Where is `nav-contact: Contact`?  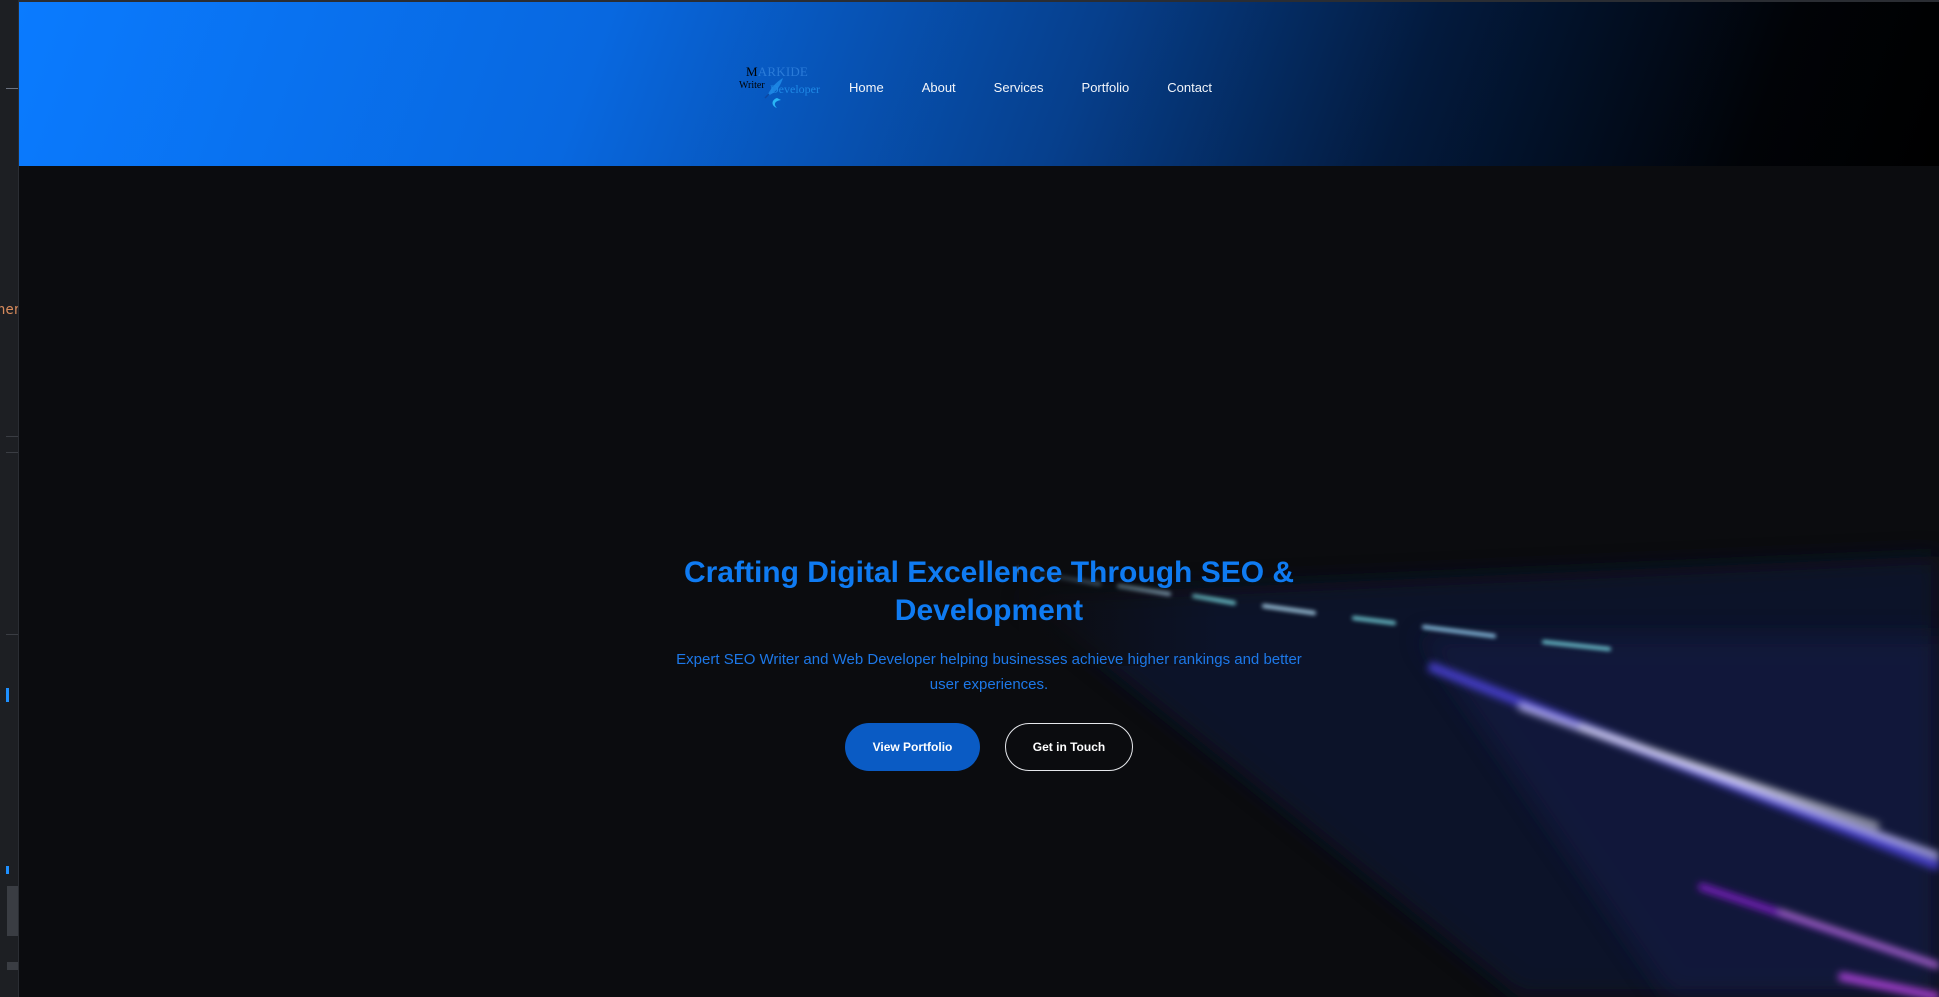
nav-contact: Contact is located at coordinates (1189, 87).